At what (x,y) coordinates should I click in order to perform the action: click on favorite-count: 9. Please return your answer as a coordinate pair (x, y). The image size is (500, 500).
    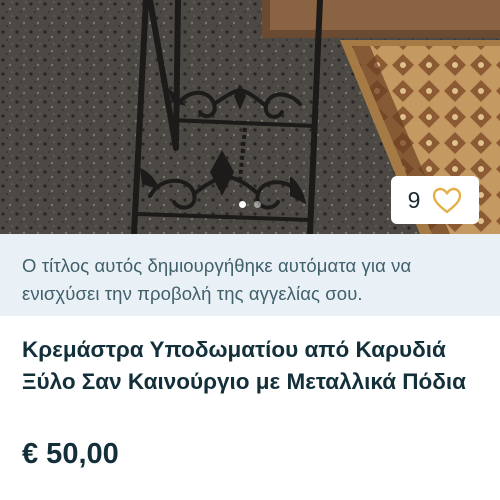
    Looking at the image, I should click on (414, 199).